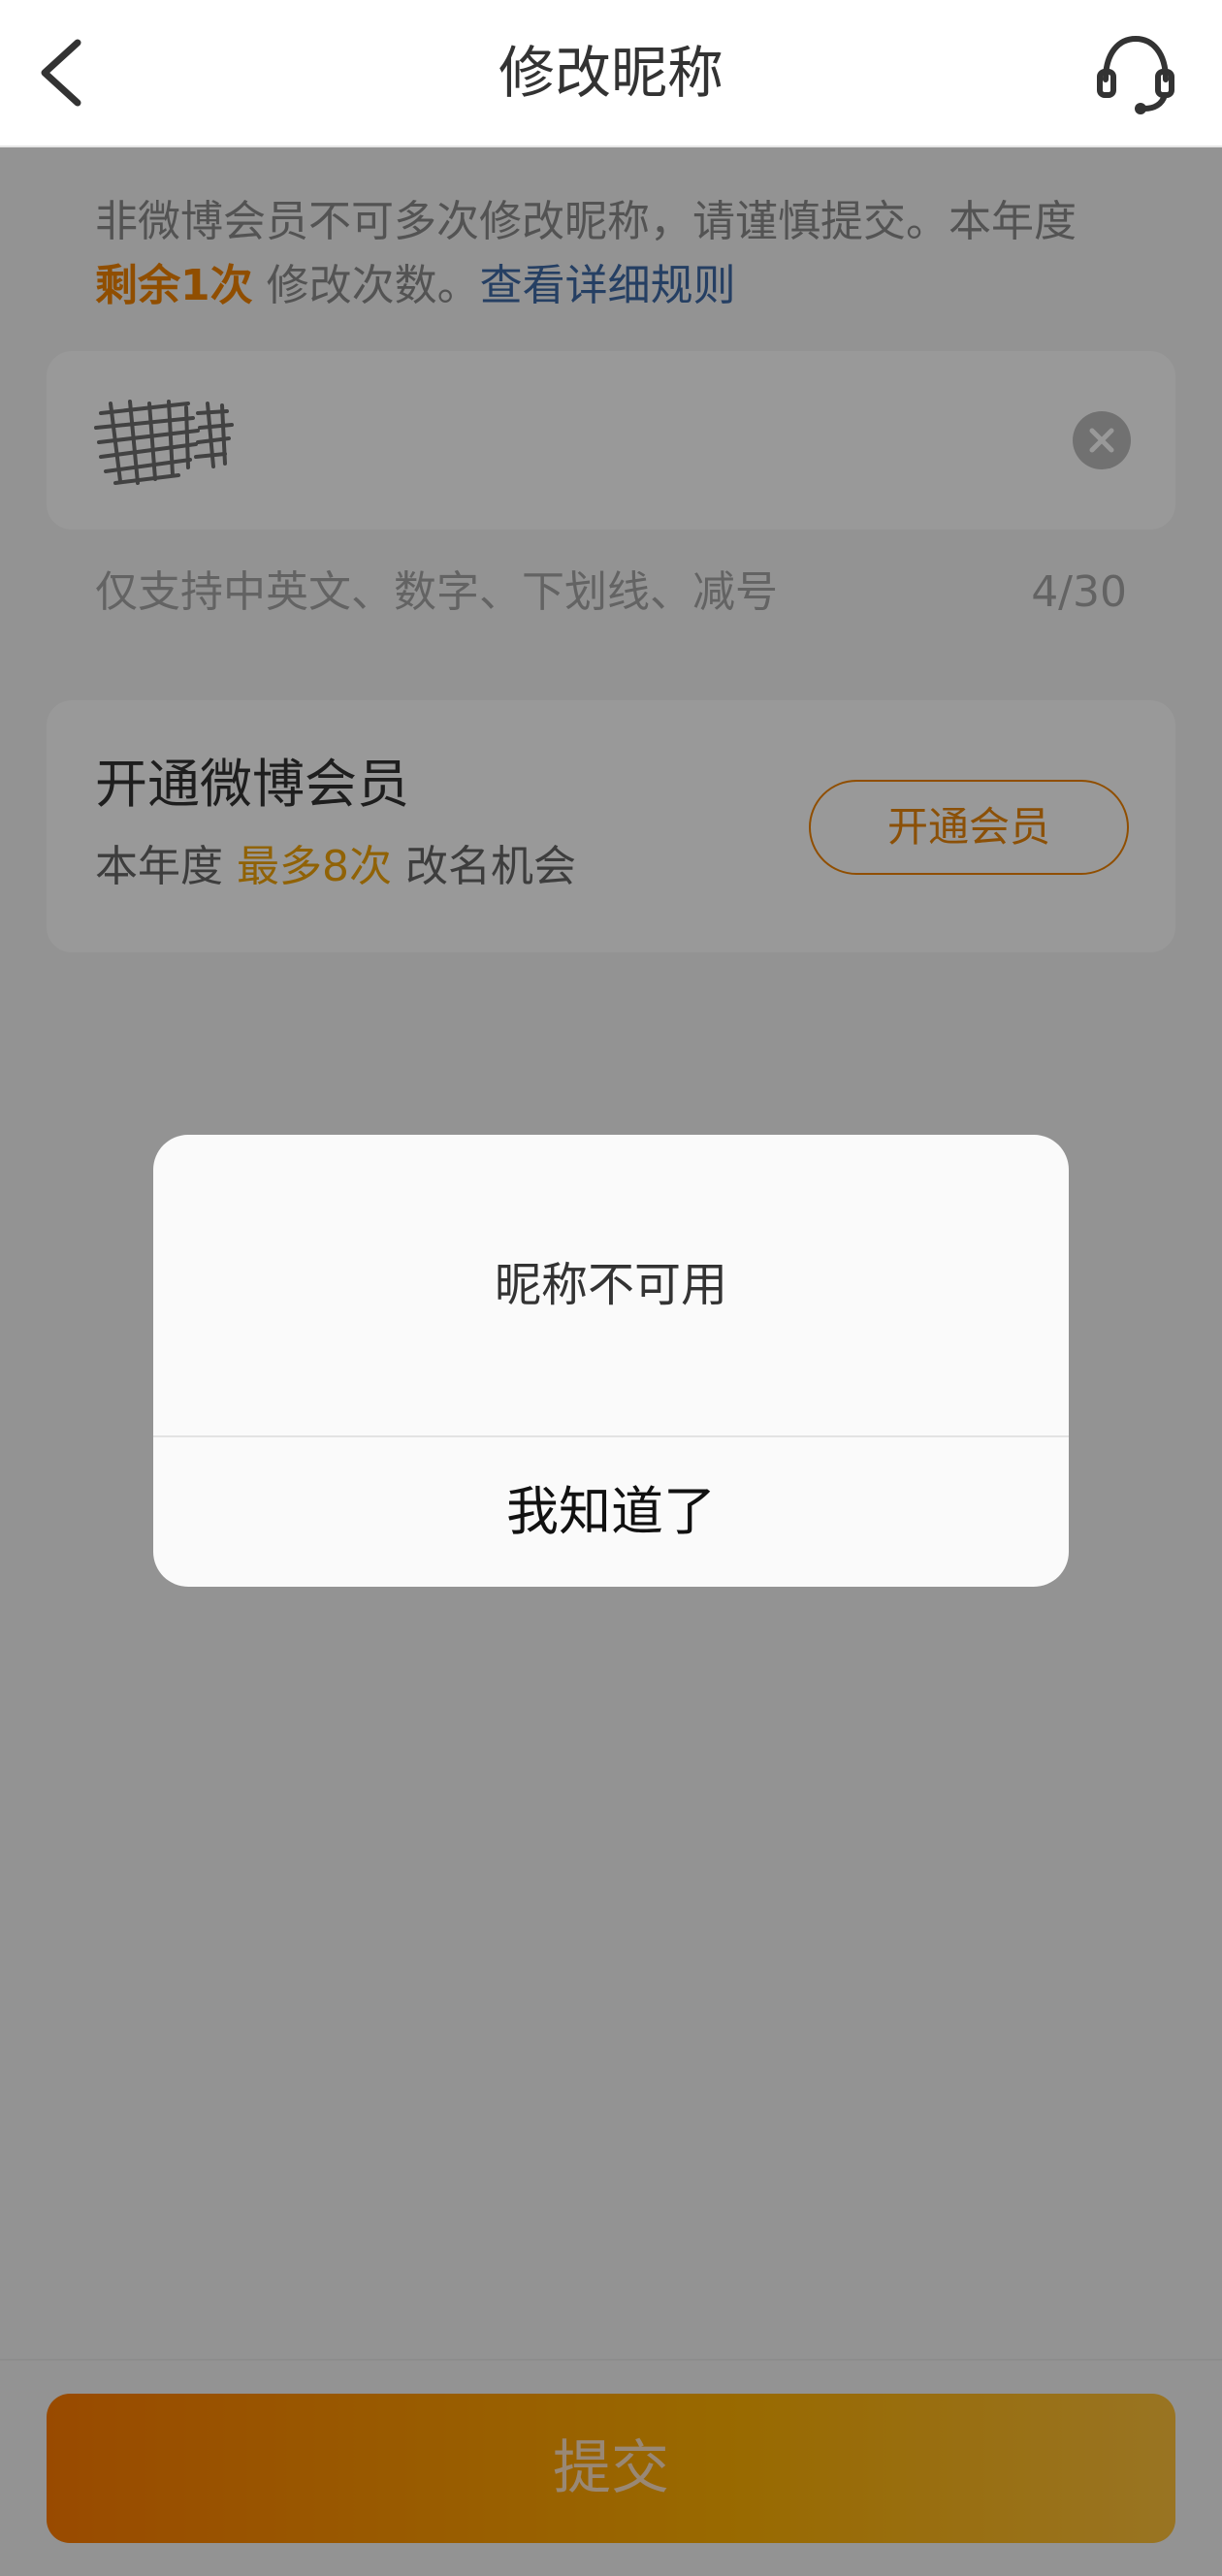 This screenshot has width=1222, height=2576. I want to click on customer-service-button, so click(1135, 72).